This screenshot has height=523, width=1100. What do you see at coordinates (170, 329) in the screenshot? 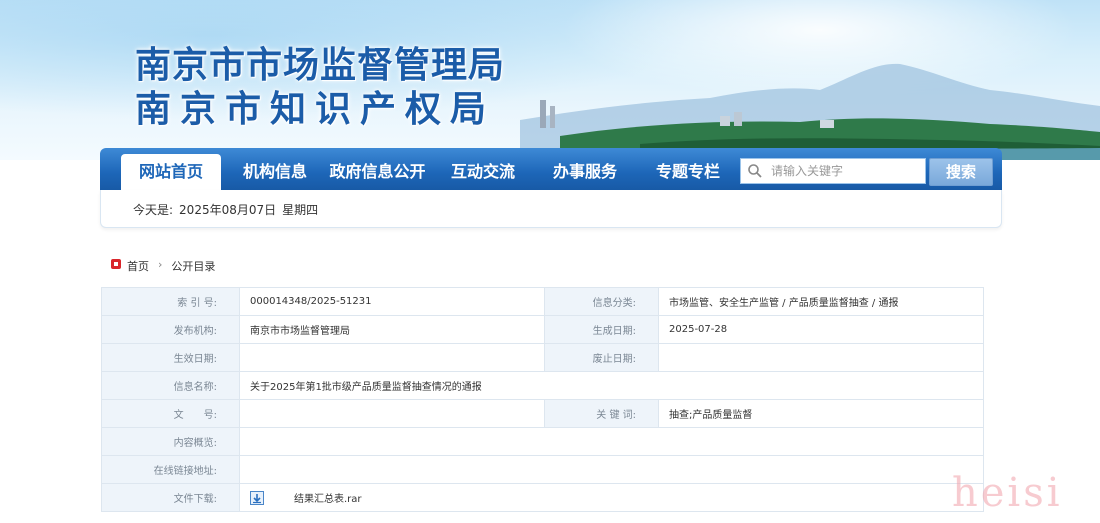
I see `publisher-label: 发布机构:` at bounding box center [170, 329].